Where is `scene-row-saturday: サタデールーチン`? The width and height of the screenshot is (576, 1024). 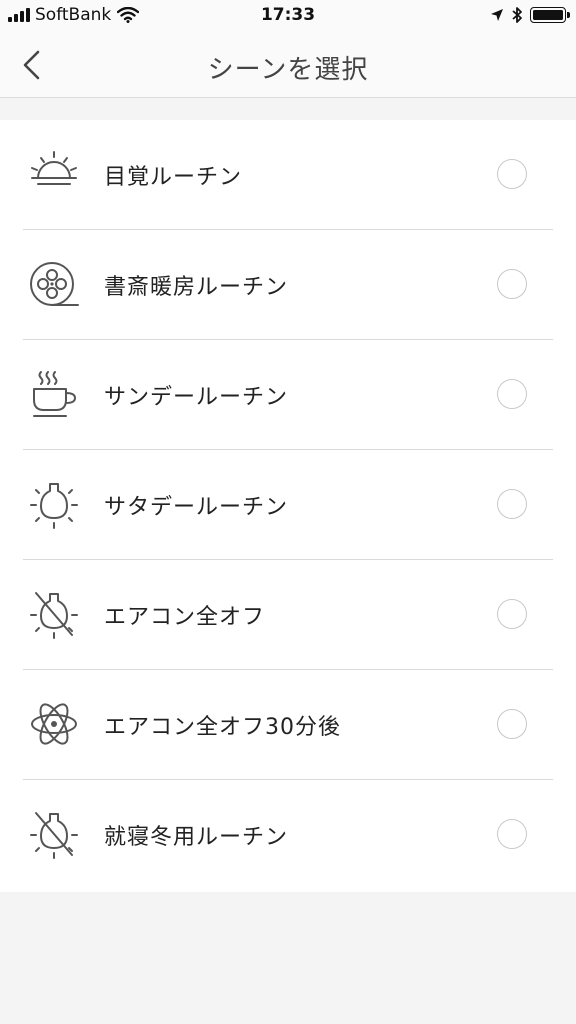 scene-row-saturday: サタデールーチン is located at coordinates (288, 505).